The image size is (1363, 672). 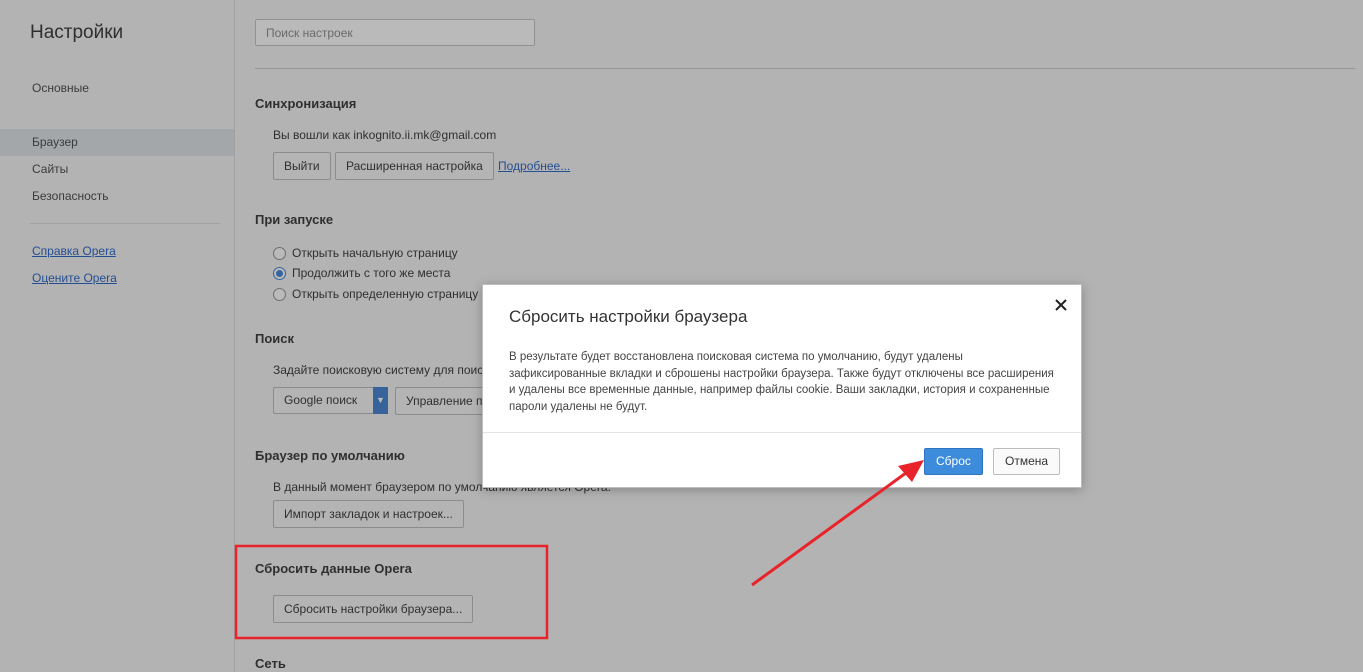 What do you see at coordinates (911, 471) in the screenshot?
I see `arrow-head` at bounding box center [911, 471].